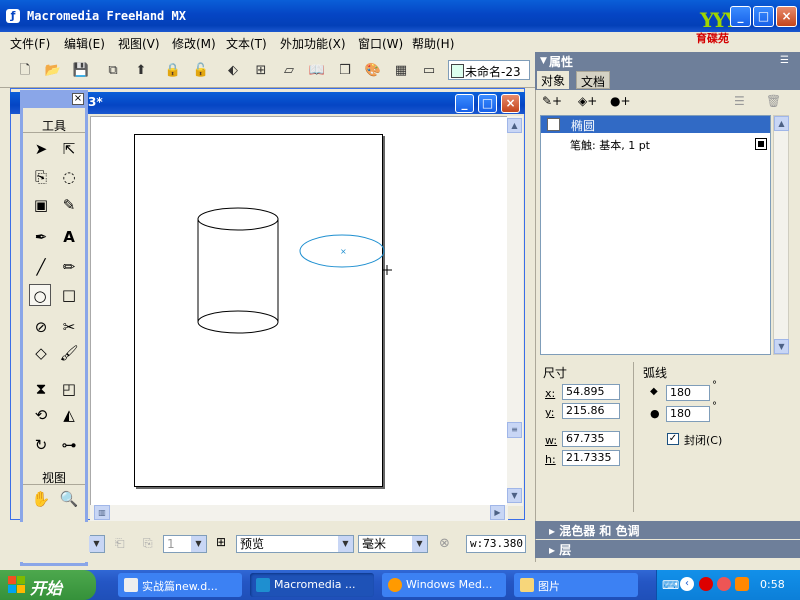 This screenshot has width=800, height=600. Describe the element at coordinates (41, 499) in the screenshot. I see `hand-tool-icon: ✋` at that location.